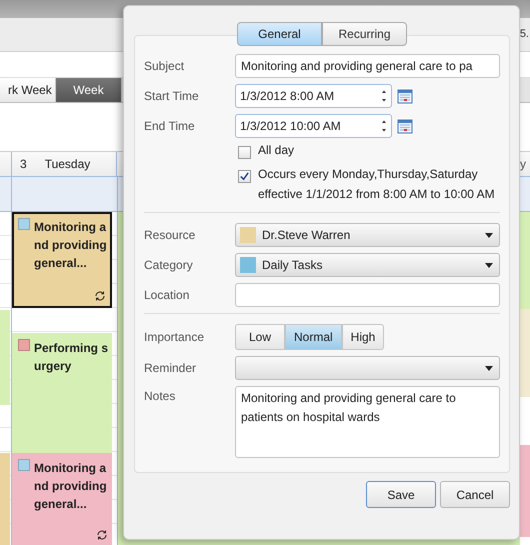 The image size is (530, 545). What do you see at coordinates (313, 96) in the screenshot?
I see `start-time-field: 1/3/2012 8:00 AM` at bounding box center [313, 96].